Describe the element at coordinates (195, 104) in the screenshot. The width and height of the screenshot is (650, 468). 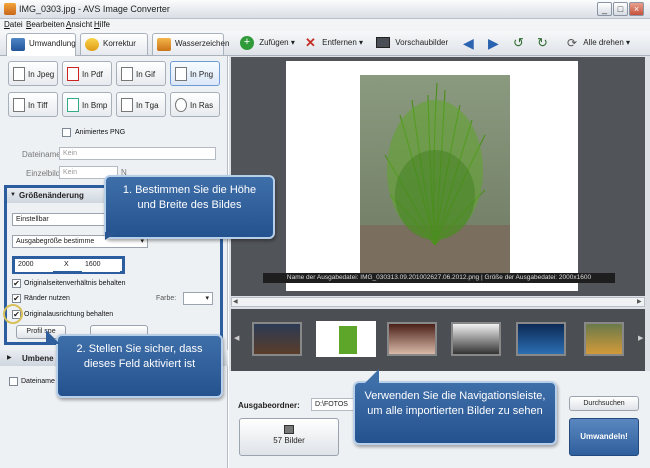
I see `format-ras-button: In Ras` at that location.